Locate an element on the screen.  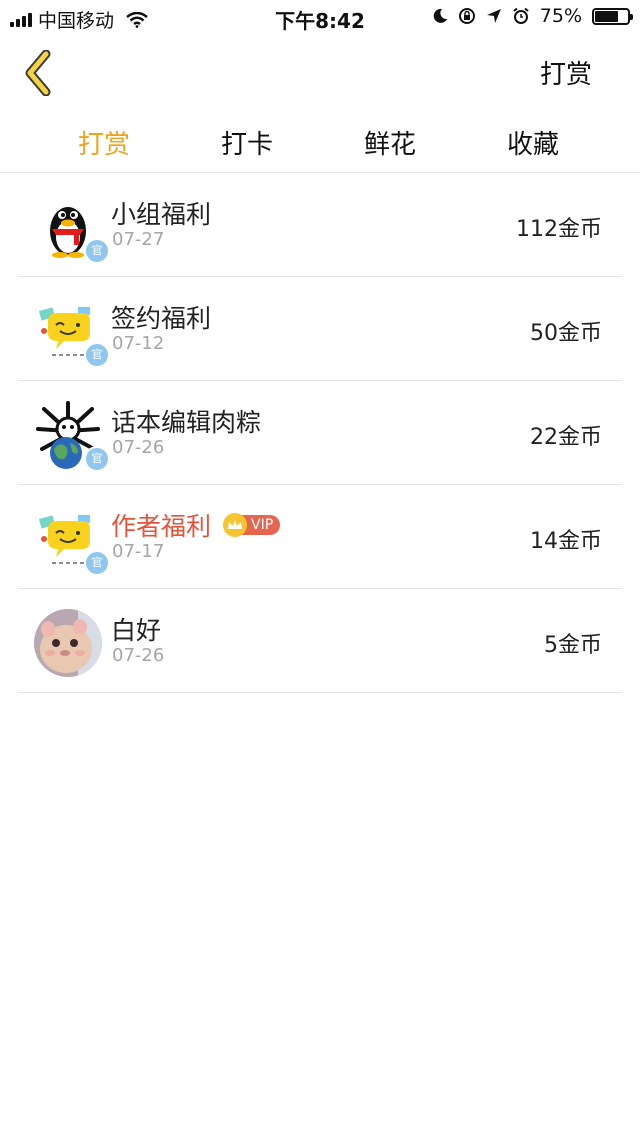
status-bar: 中国移动 下午8:42 75% is located at coordinates (320, 18).